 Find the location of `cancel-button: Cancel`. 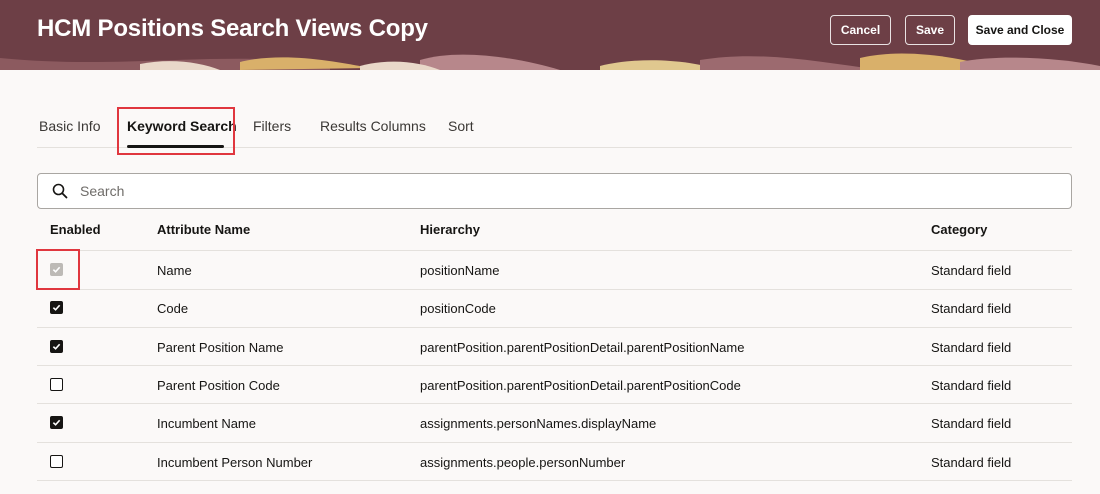

cancel-button: Cancel is located at coordinates (860, 30).